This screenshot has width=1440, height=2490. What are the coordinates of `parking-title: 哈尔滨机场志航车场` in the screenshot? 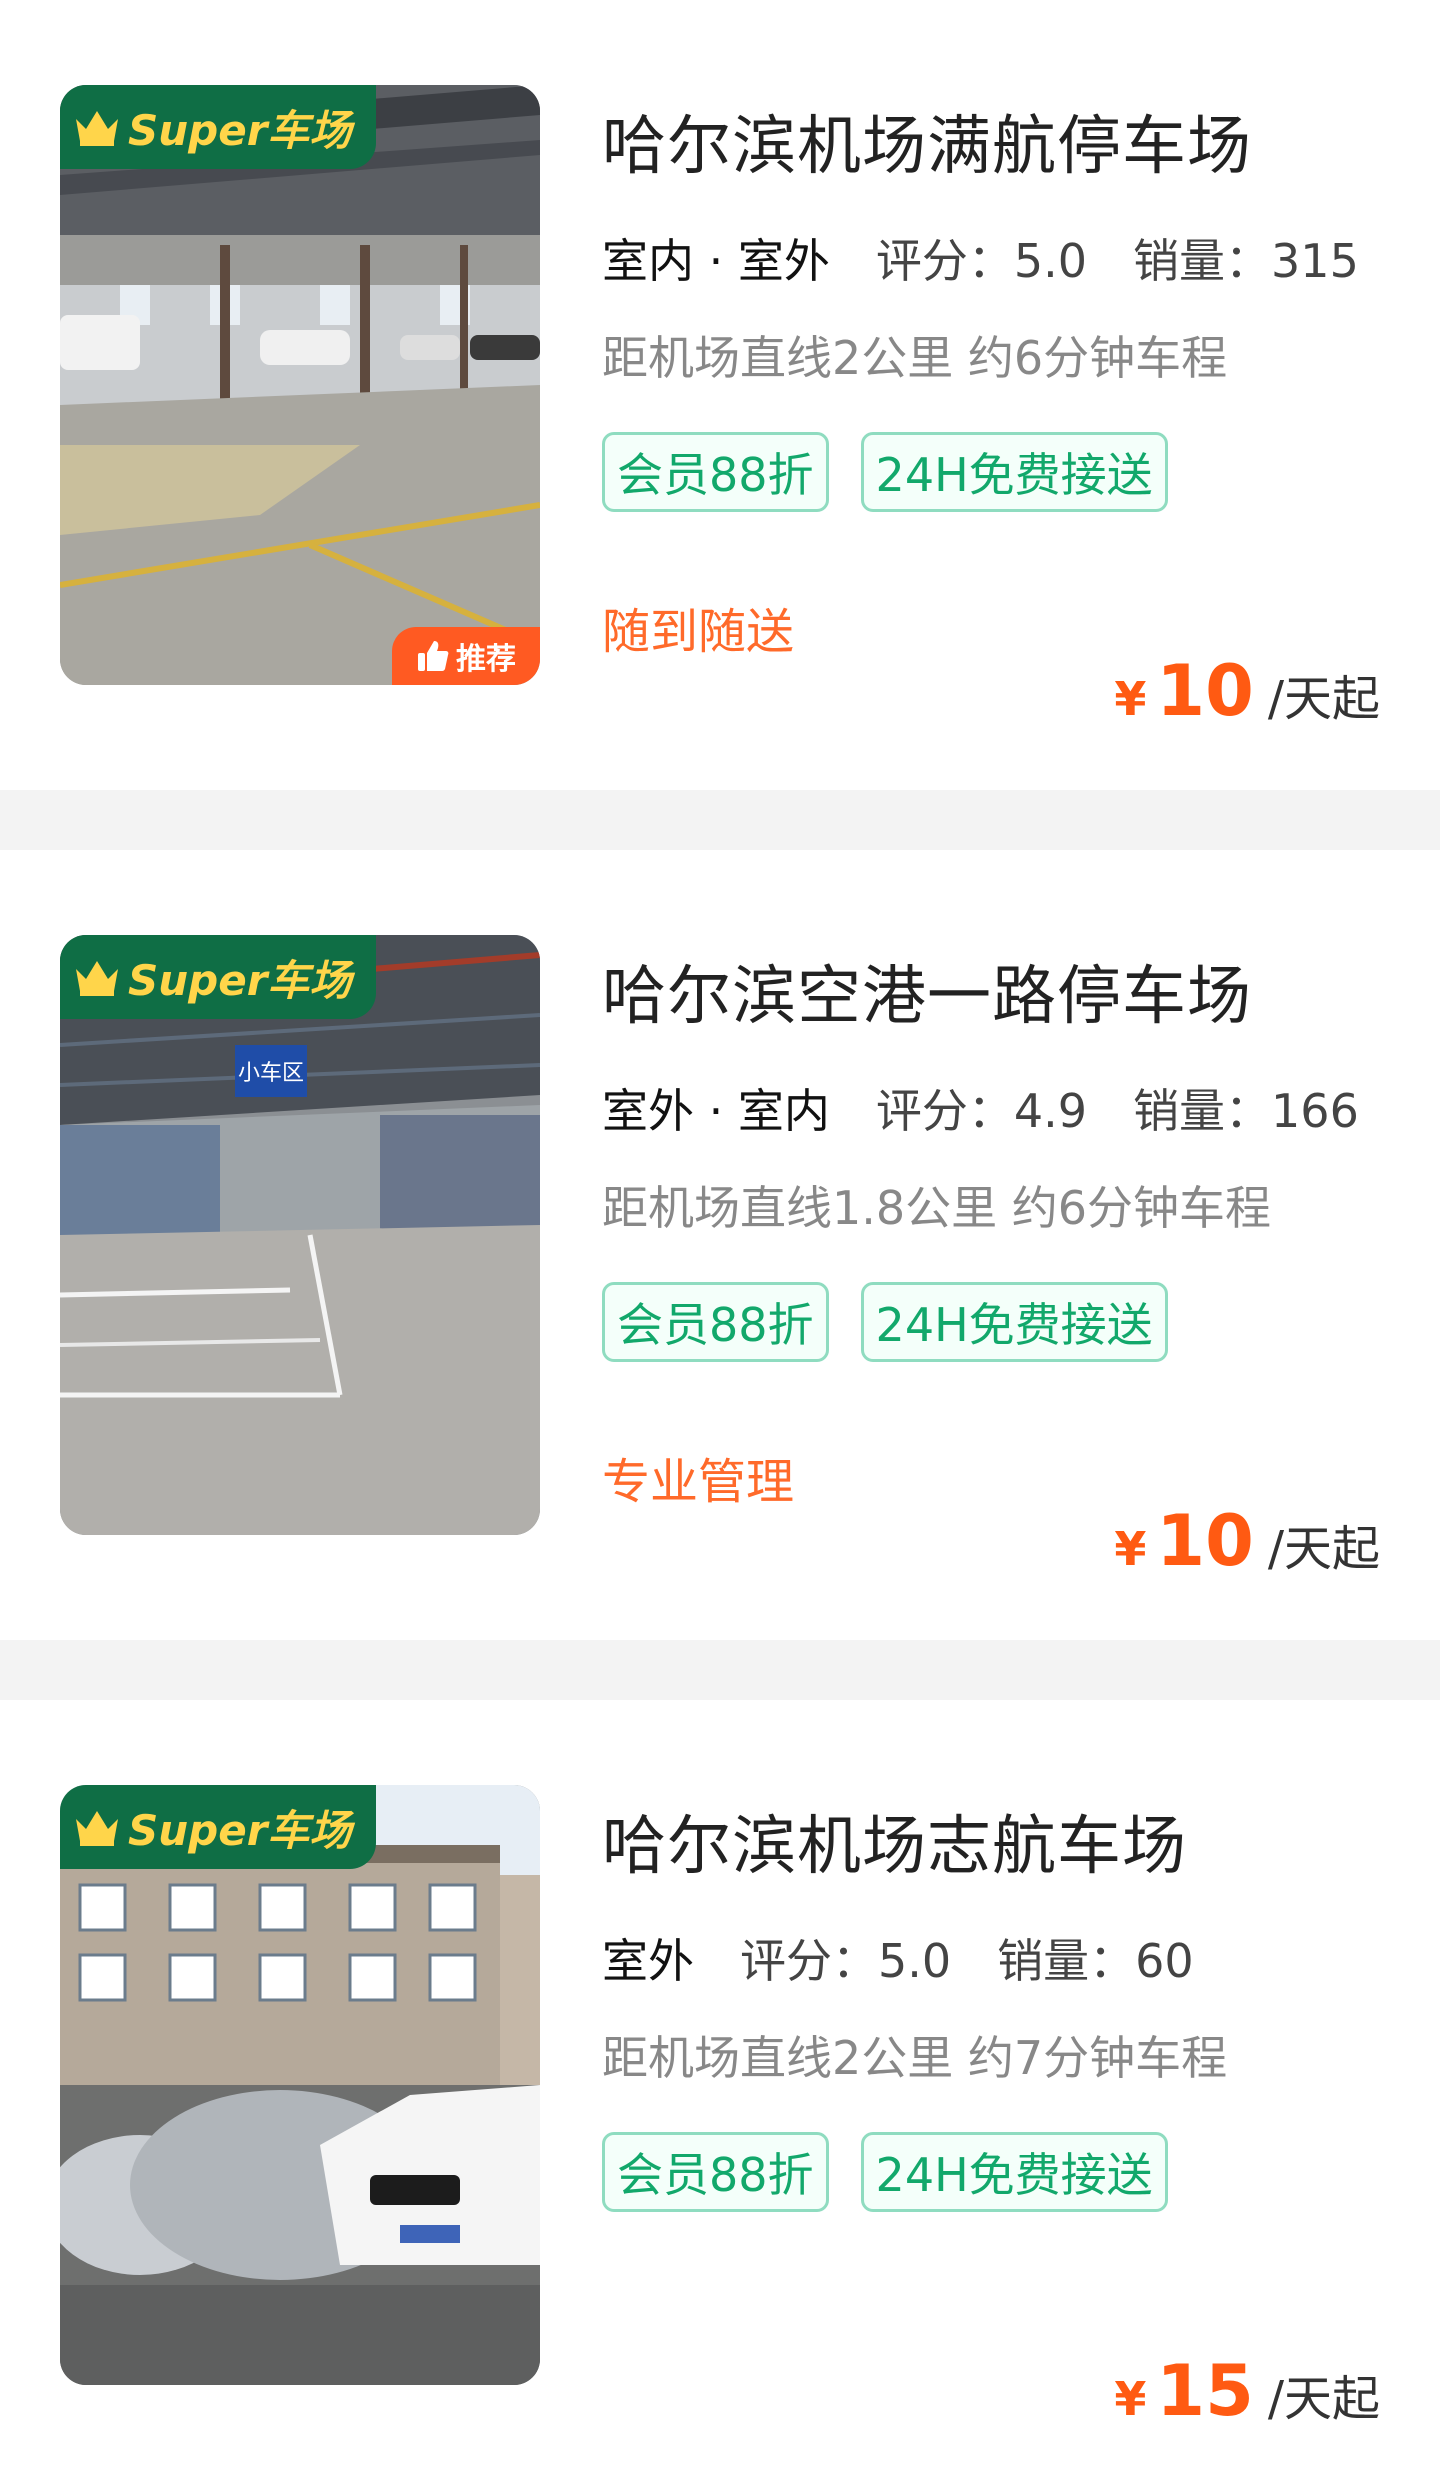 It's located at (894, 1841).